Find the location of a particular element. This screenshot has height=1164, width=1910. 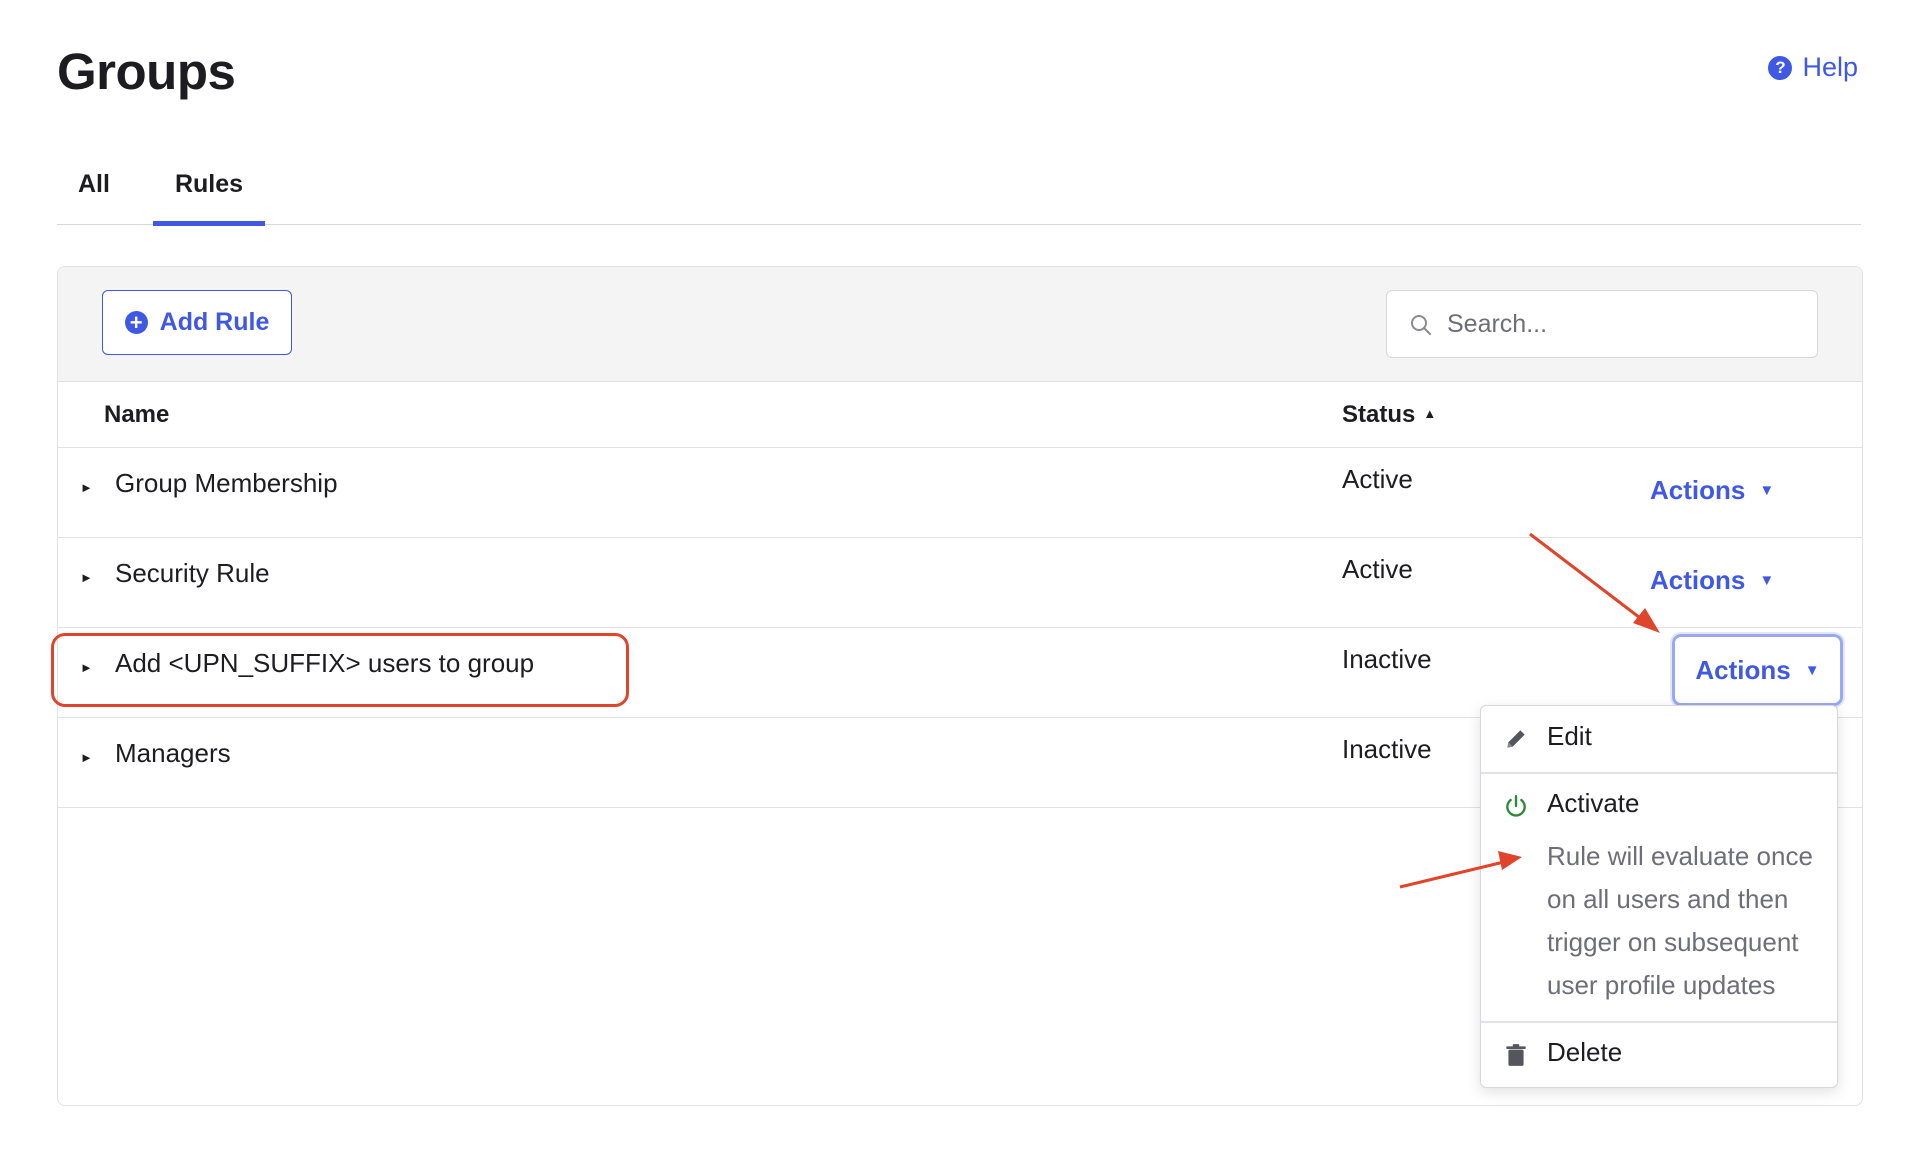

table-header: Name Status ▲ is located at coordinates (960, 414).